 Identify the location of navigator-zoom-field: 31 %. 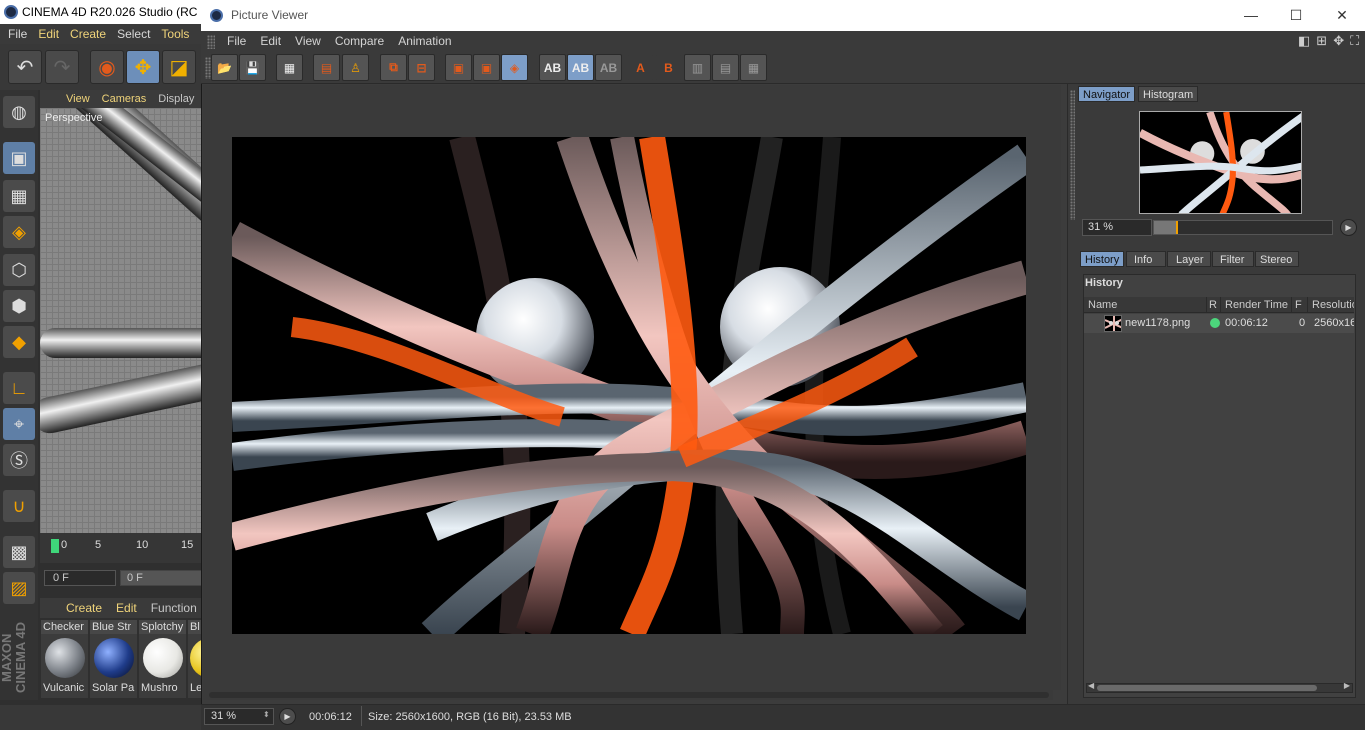
(1117, 227).